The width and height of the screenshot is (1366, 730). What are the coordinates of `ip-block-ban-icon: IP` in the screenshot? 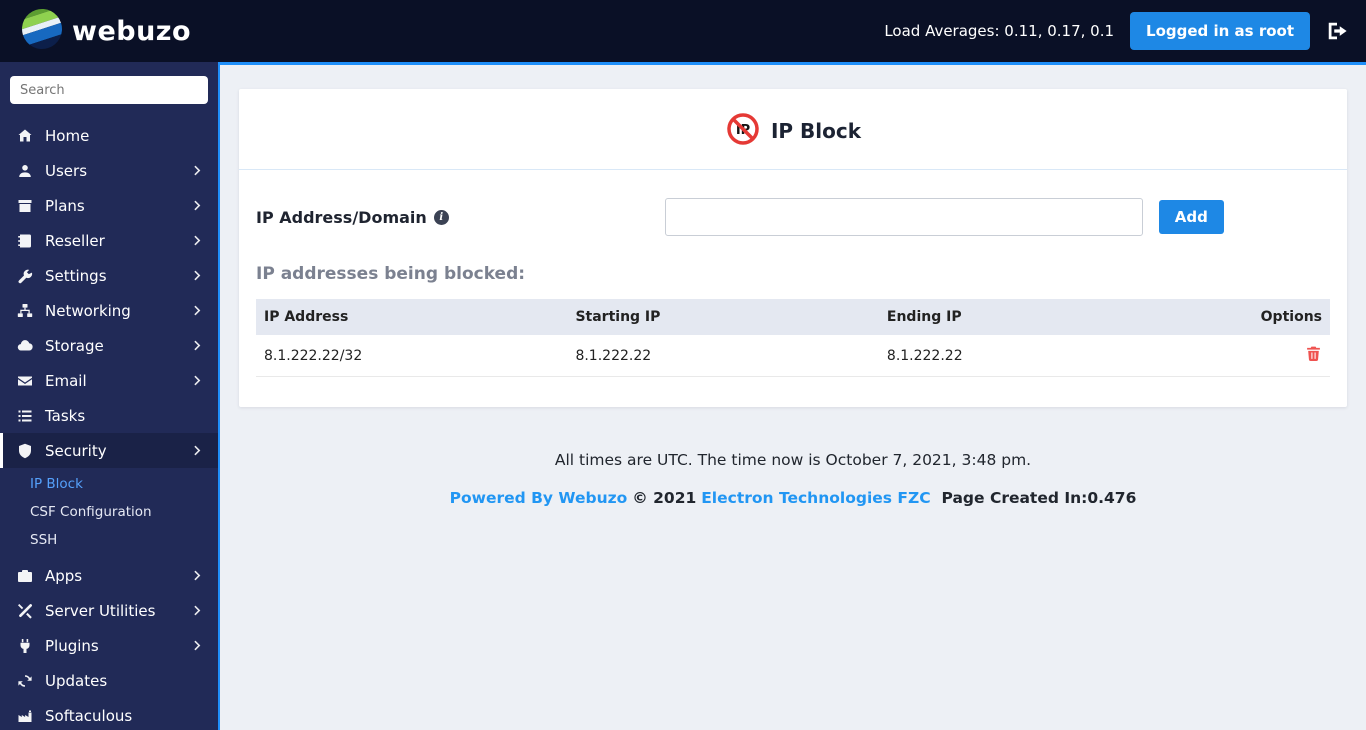 It's located at (743, 131).